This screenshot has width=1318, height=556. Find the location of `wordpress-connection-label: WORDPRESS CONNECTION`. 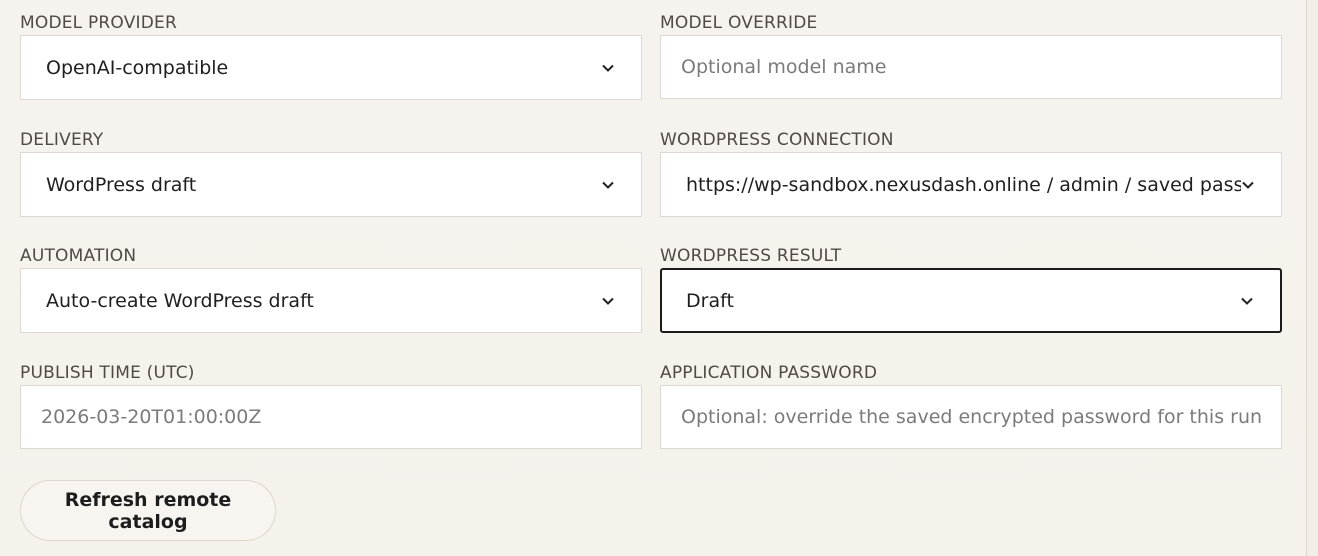

wordpress-connection-label: WORDPRESS CONNECTION is located at coordinates (777, 140).